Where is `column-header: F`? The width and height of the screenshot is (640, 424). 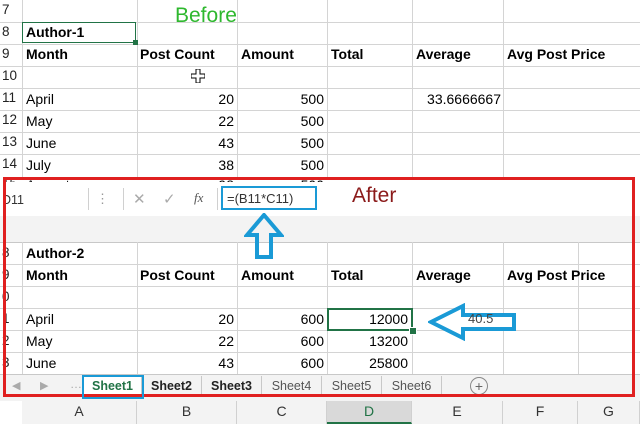 column-header: F is located at coordinates (540, 411).